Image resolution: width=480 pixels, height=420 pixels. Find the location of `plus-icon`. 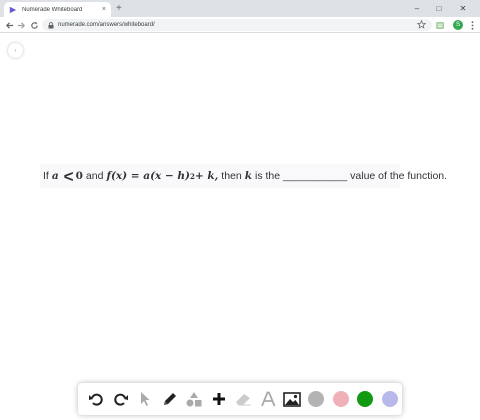

plus-icon is located at coordinates (218, 399).